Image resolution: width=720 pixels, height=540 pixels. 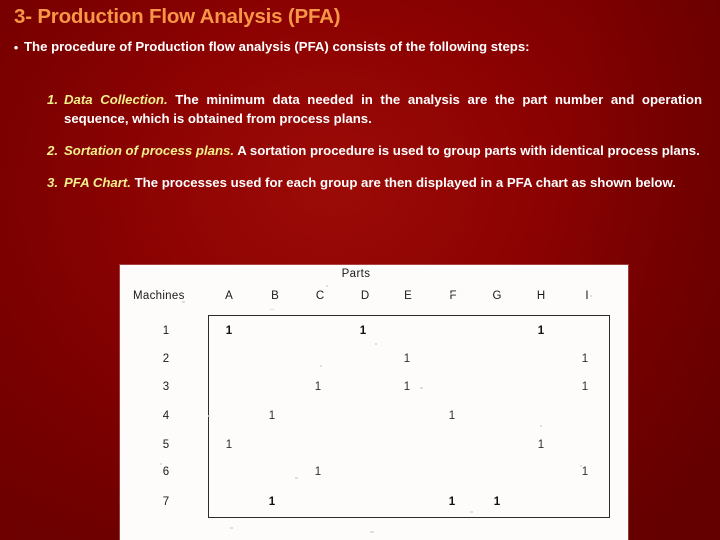 I want to click on step-lead: Sortation of process plans., so click(x=149, y=150).